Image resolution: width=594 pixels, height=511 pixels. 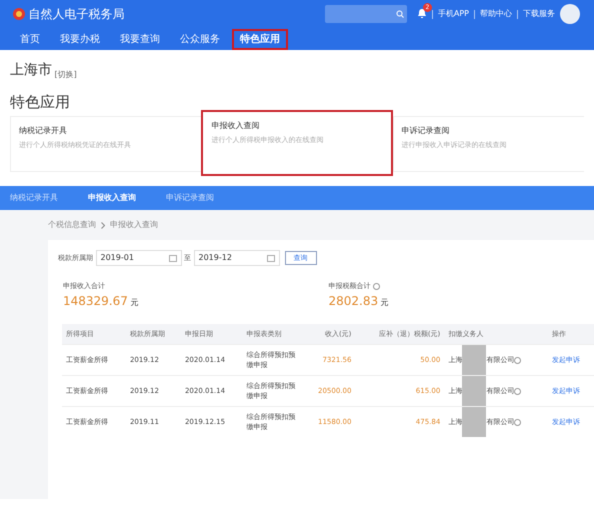 What do you see at coordinates (134, 225) in the screenshot?
I see `breadcrumb-item: 申报收入查询` at bounding box center [134, 225].